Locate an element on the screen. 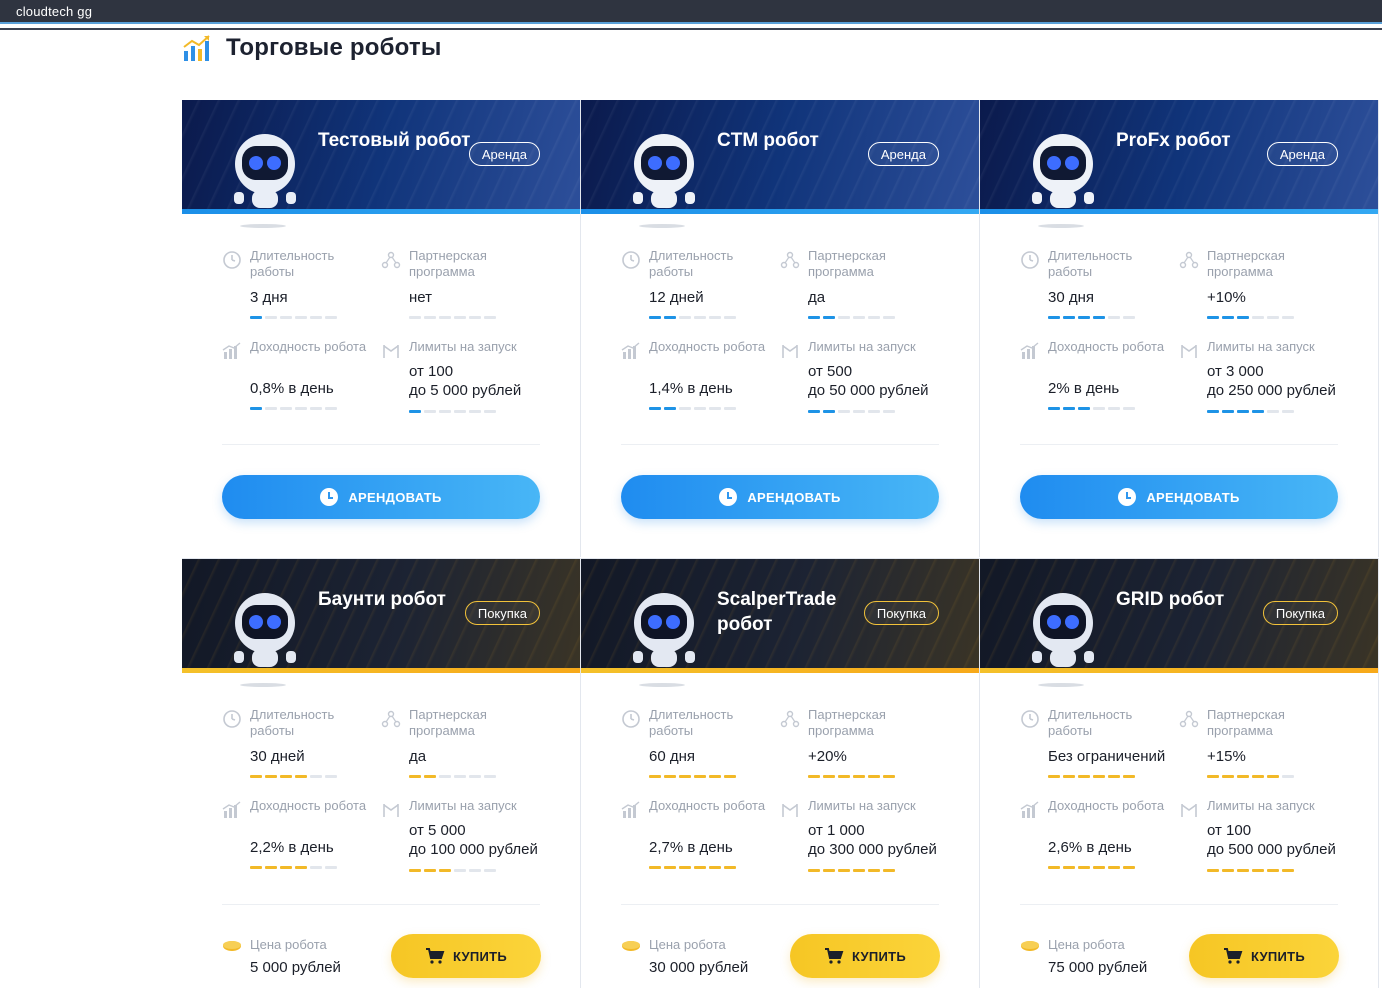 This screenshot has width=1382, height=988. stat-value: от 3 000 is located at coordinates (1235, 371).